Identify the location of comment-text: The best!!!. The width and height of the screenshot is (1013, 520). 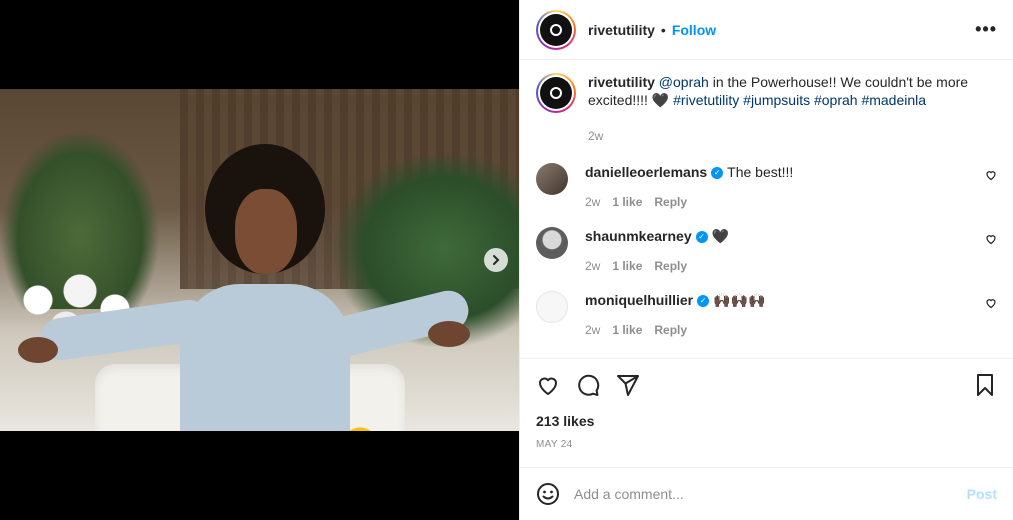
(760, 172).